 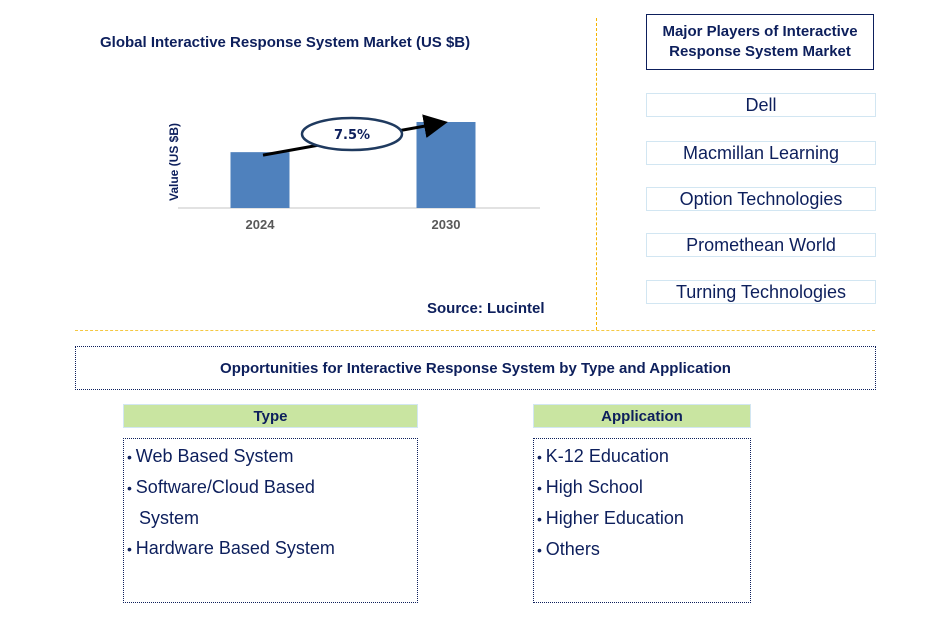 What do you see at coordinates (261, 224) in the screenshot?
I see `x-tick-label: 2024` at bounding box center [261, 224].